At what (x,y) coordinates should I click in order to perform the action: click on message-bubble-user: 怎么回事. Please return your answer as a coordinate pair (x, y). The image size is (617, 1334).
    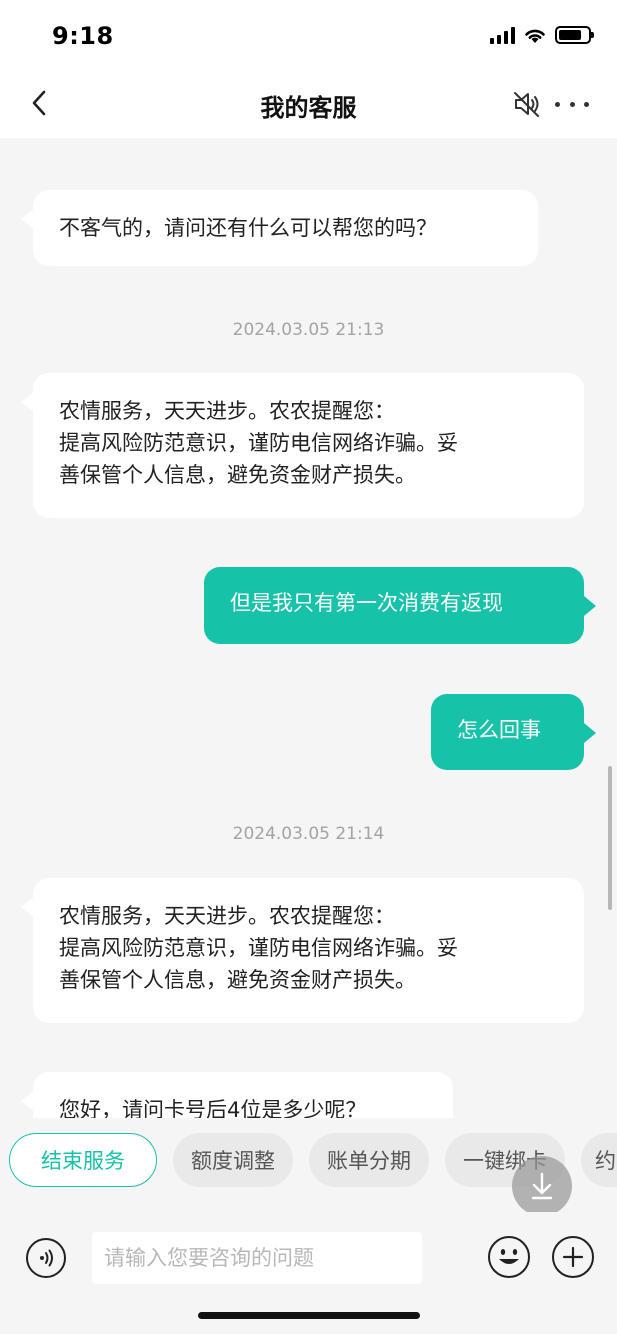
    Looking at the image, I should click on (513, 732).